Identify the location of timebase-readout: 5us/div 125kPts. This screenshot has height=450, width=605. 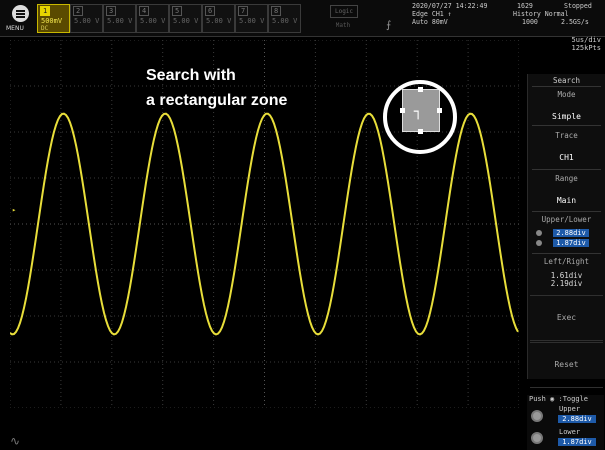
(573, 44).